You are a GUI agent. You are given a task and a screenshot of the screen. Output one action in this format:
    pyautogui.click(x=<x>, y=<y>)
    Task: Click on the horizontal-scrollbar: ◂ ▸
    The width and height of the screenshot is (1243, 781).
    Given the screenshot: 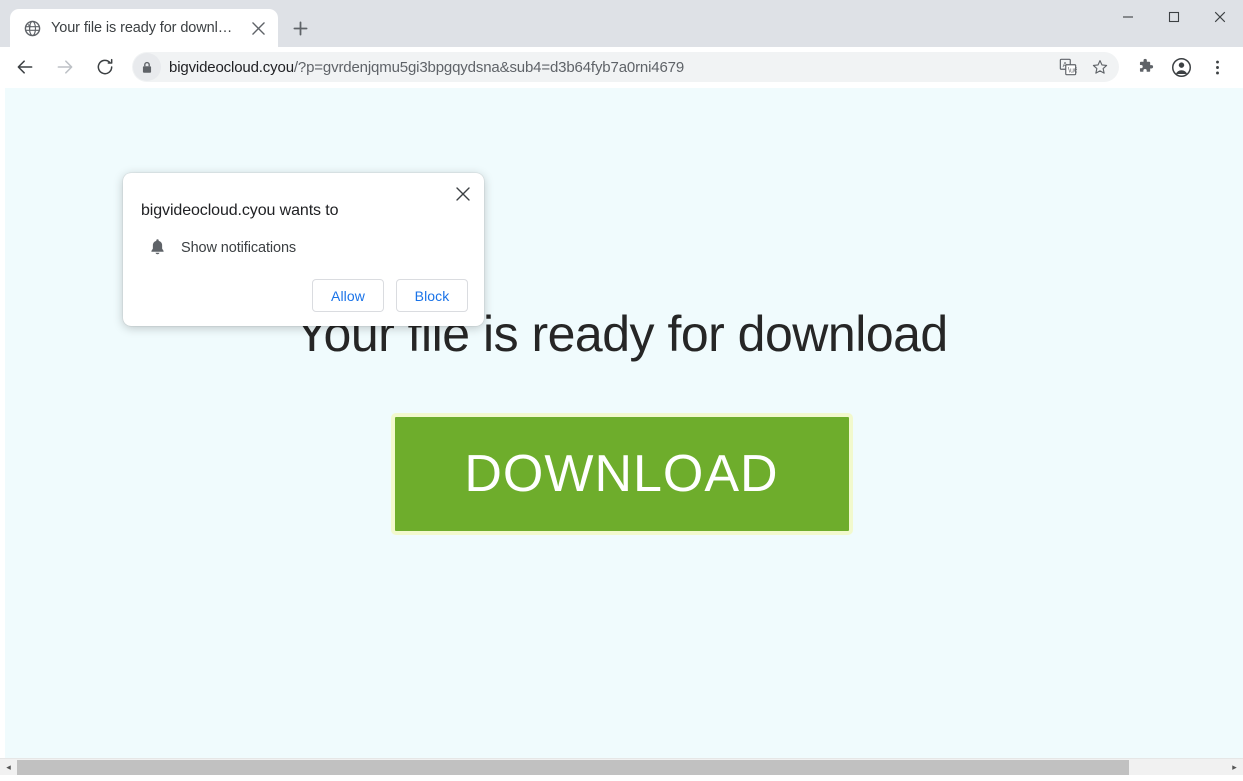 What is the action you would take?
    pyautogui.click(x=621, y=767)
    